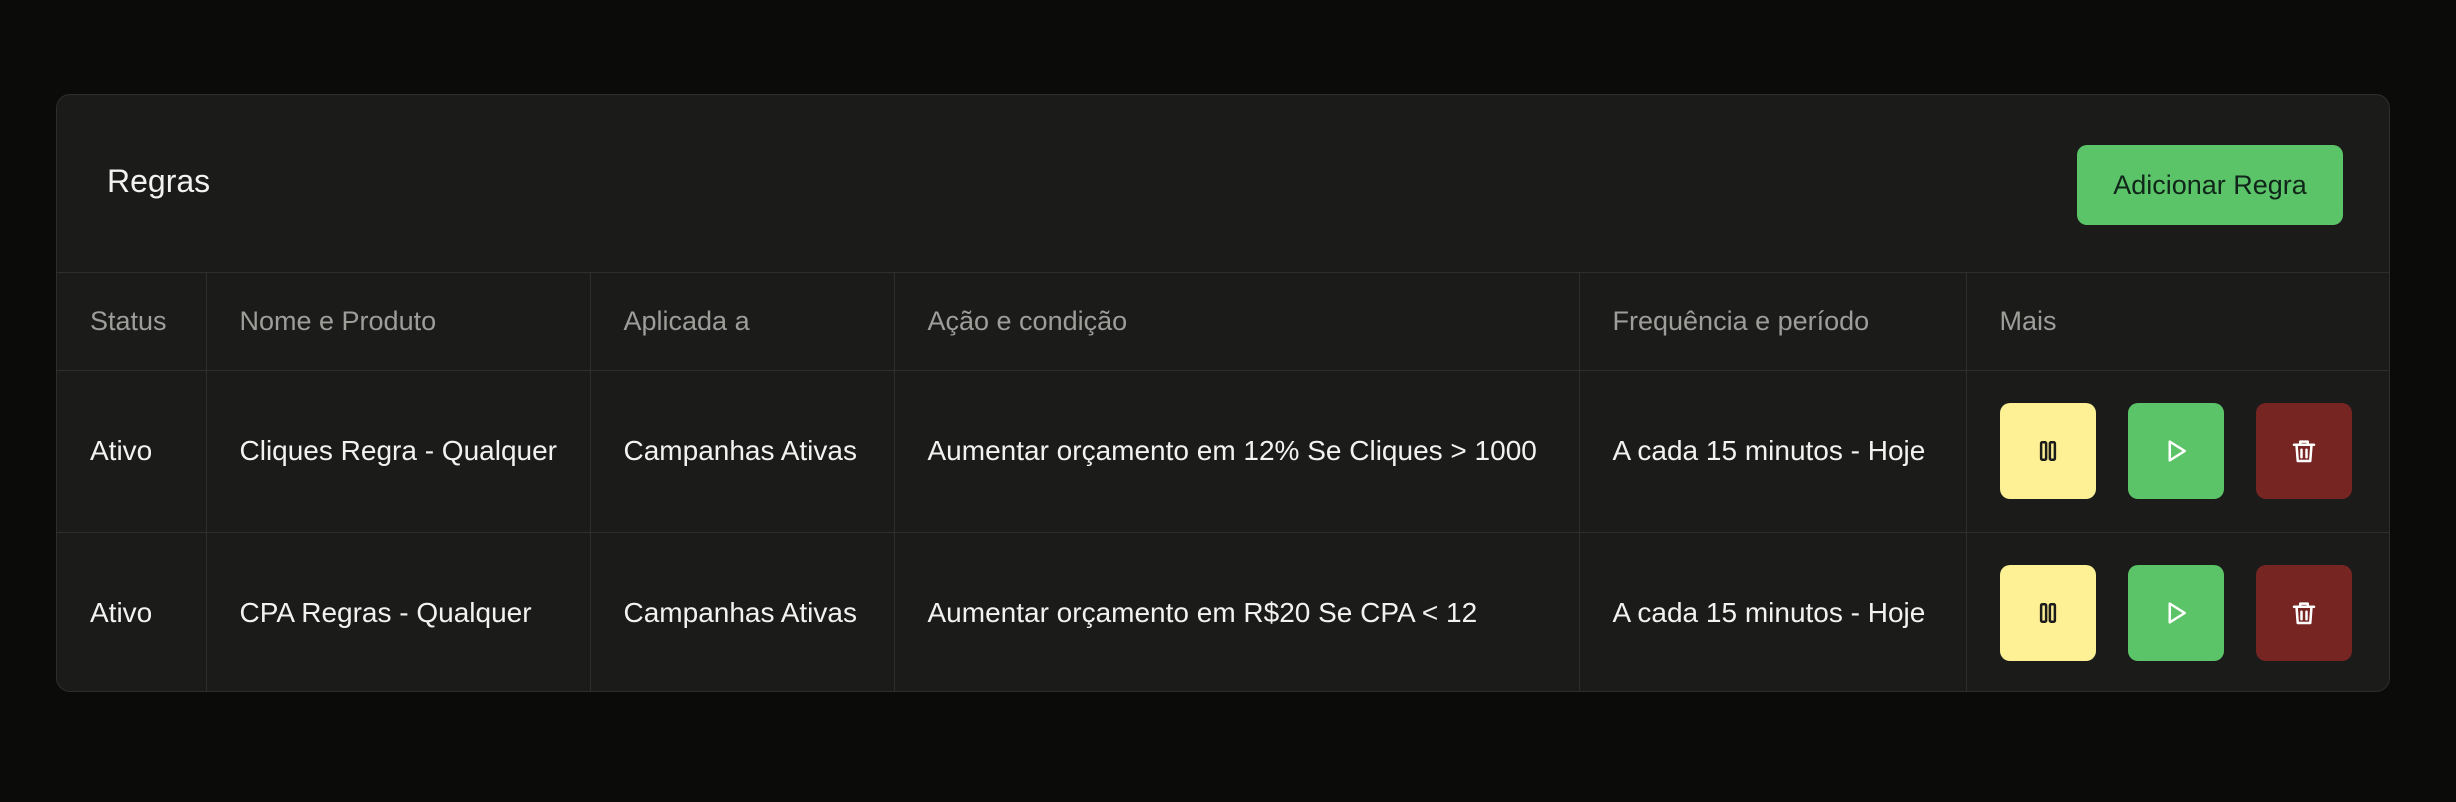 Image resolution: width=2456 pixels, height=802 pixels. Describe the element at coordinates (1237, 322) in the screenshot. I see `column-header-action: Ação e condição` at that location.